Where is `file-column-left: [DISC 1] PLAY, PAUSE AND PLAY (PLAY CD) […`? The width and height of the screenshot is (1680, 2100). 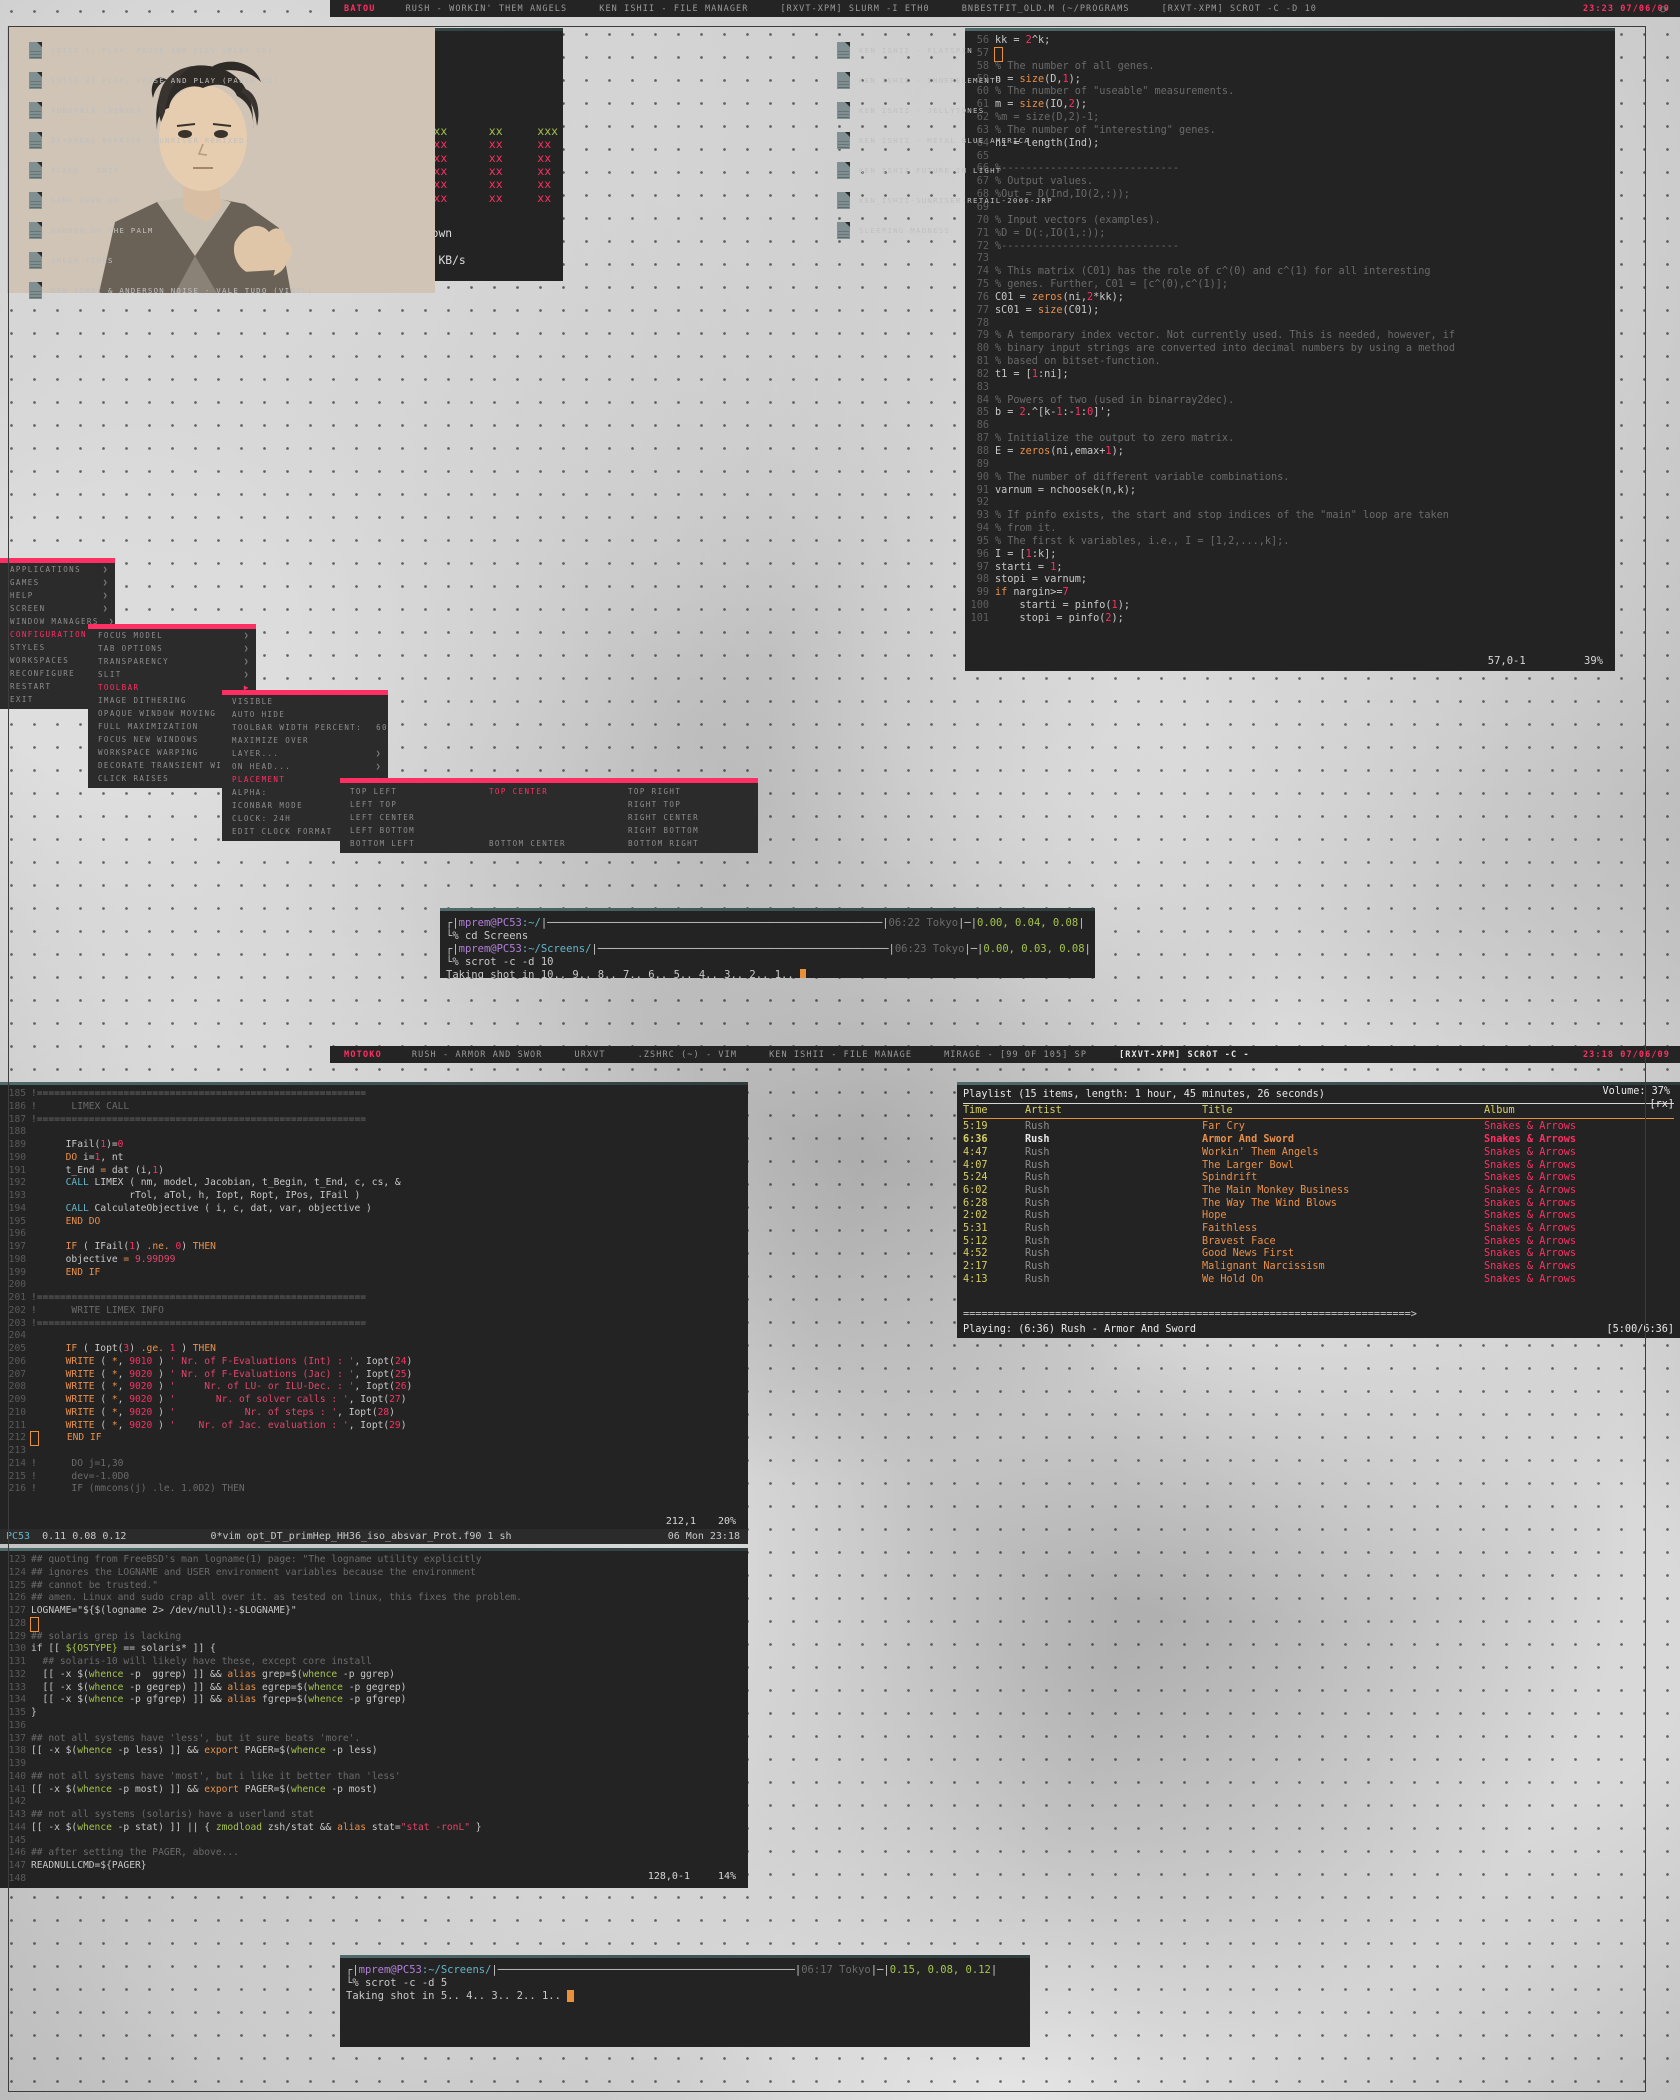 file-column-left: [DISC 1] PLAY, PAUSE AND PLAY (PLAY CD) [… is located at coordinates (419, 170).